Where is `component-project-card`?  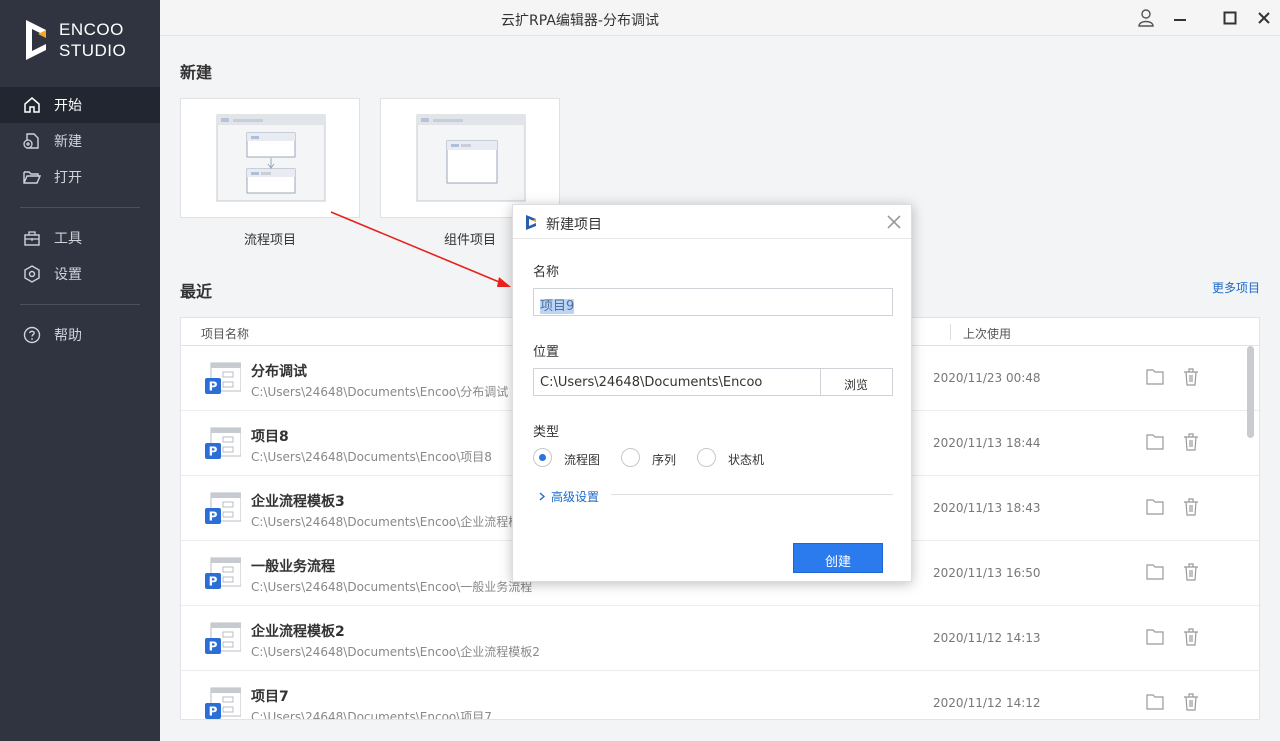 component-project-card is located at coordinates (470, 158).